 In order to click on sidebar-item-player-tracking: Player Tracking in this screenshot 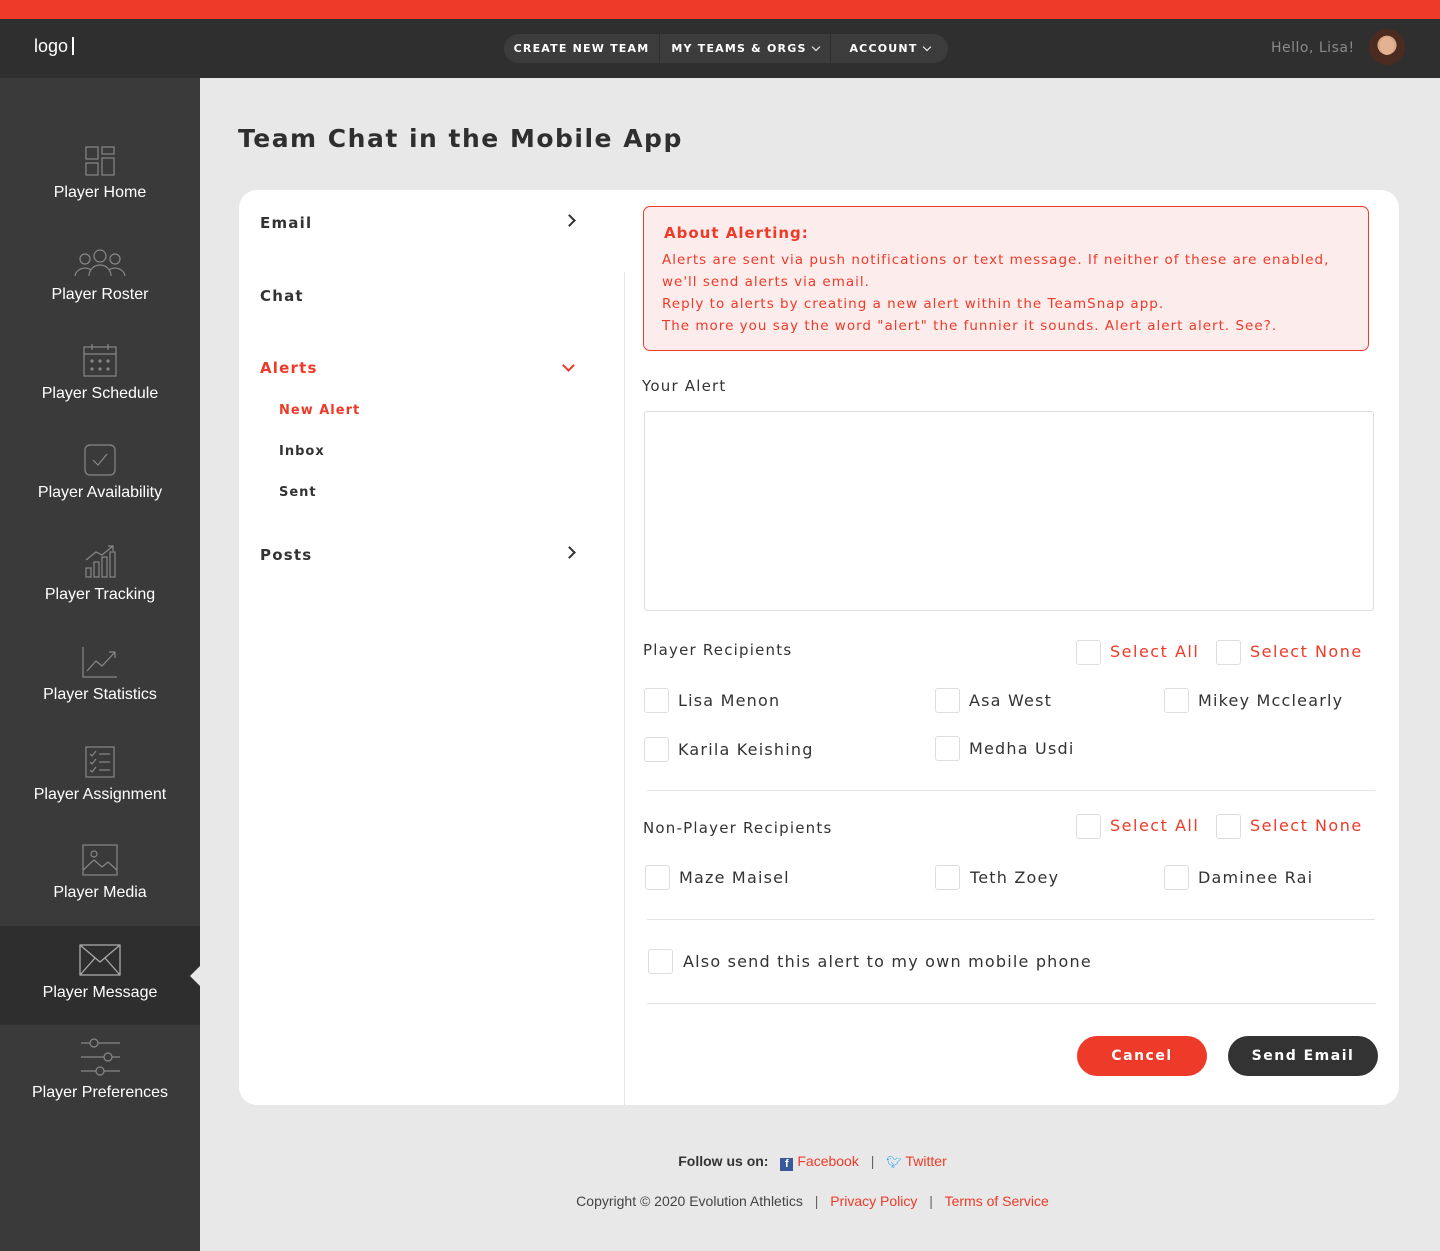, I will do `click(100, 574)`.